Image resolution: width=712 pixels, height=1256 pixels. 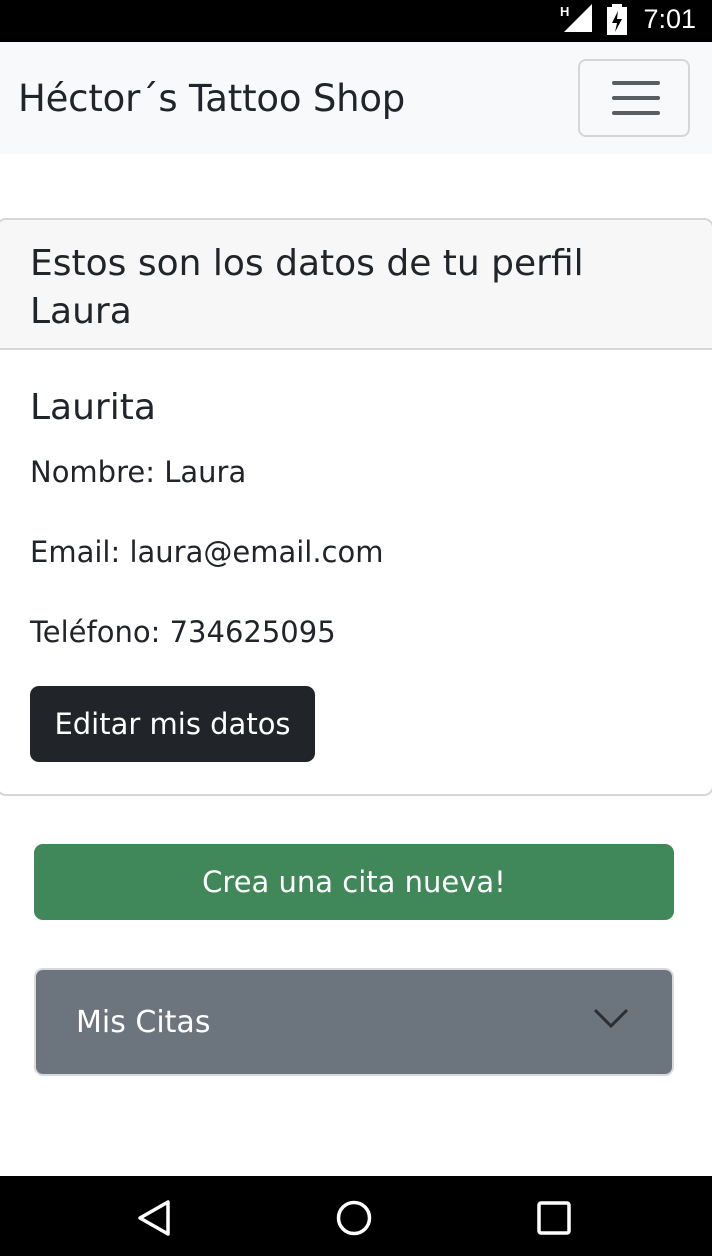 What do you see at coordinates (307, 287) in the screenshot?
I see `profile-card-title: Estos son los datos de tu perfil Laura` at bounding box center [307, 287].